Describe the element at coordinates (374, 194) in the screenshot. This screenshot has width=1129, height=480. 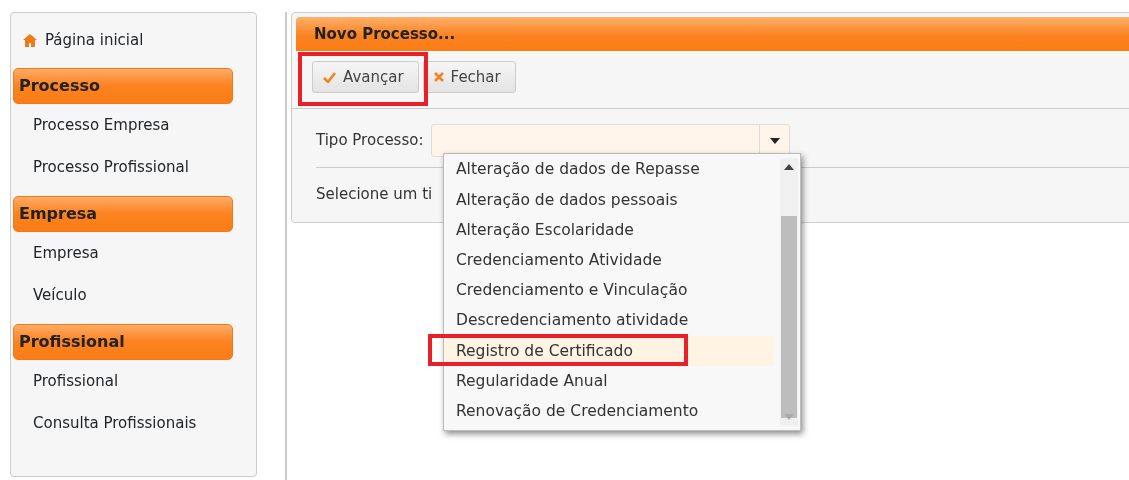
I see `hint-text: Selecione um ti` at that location.